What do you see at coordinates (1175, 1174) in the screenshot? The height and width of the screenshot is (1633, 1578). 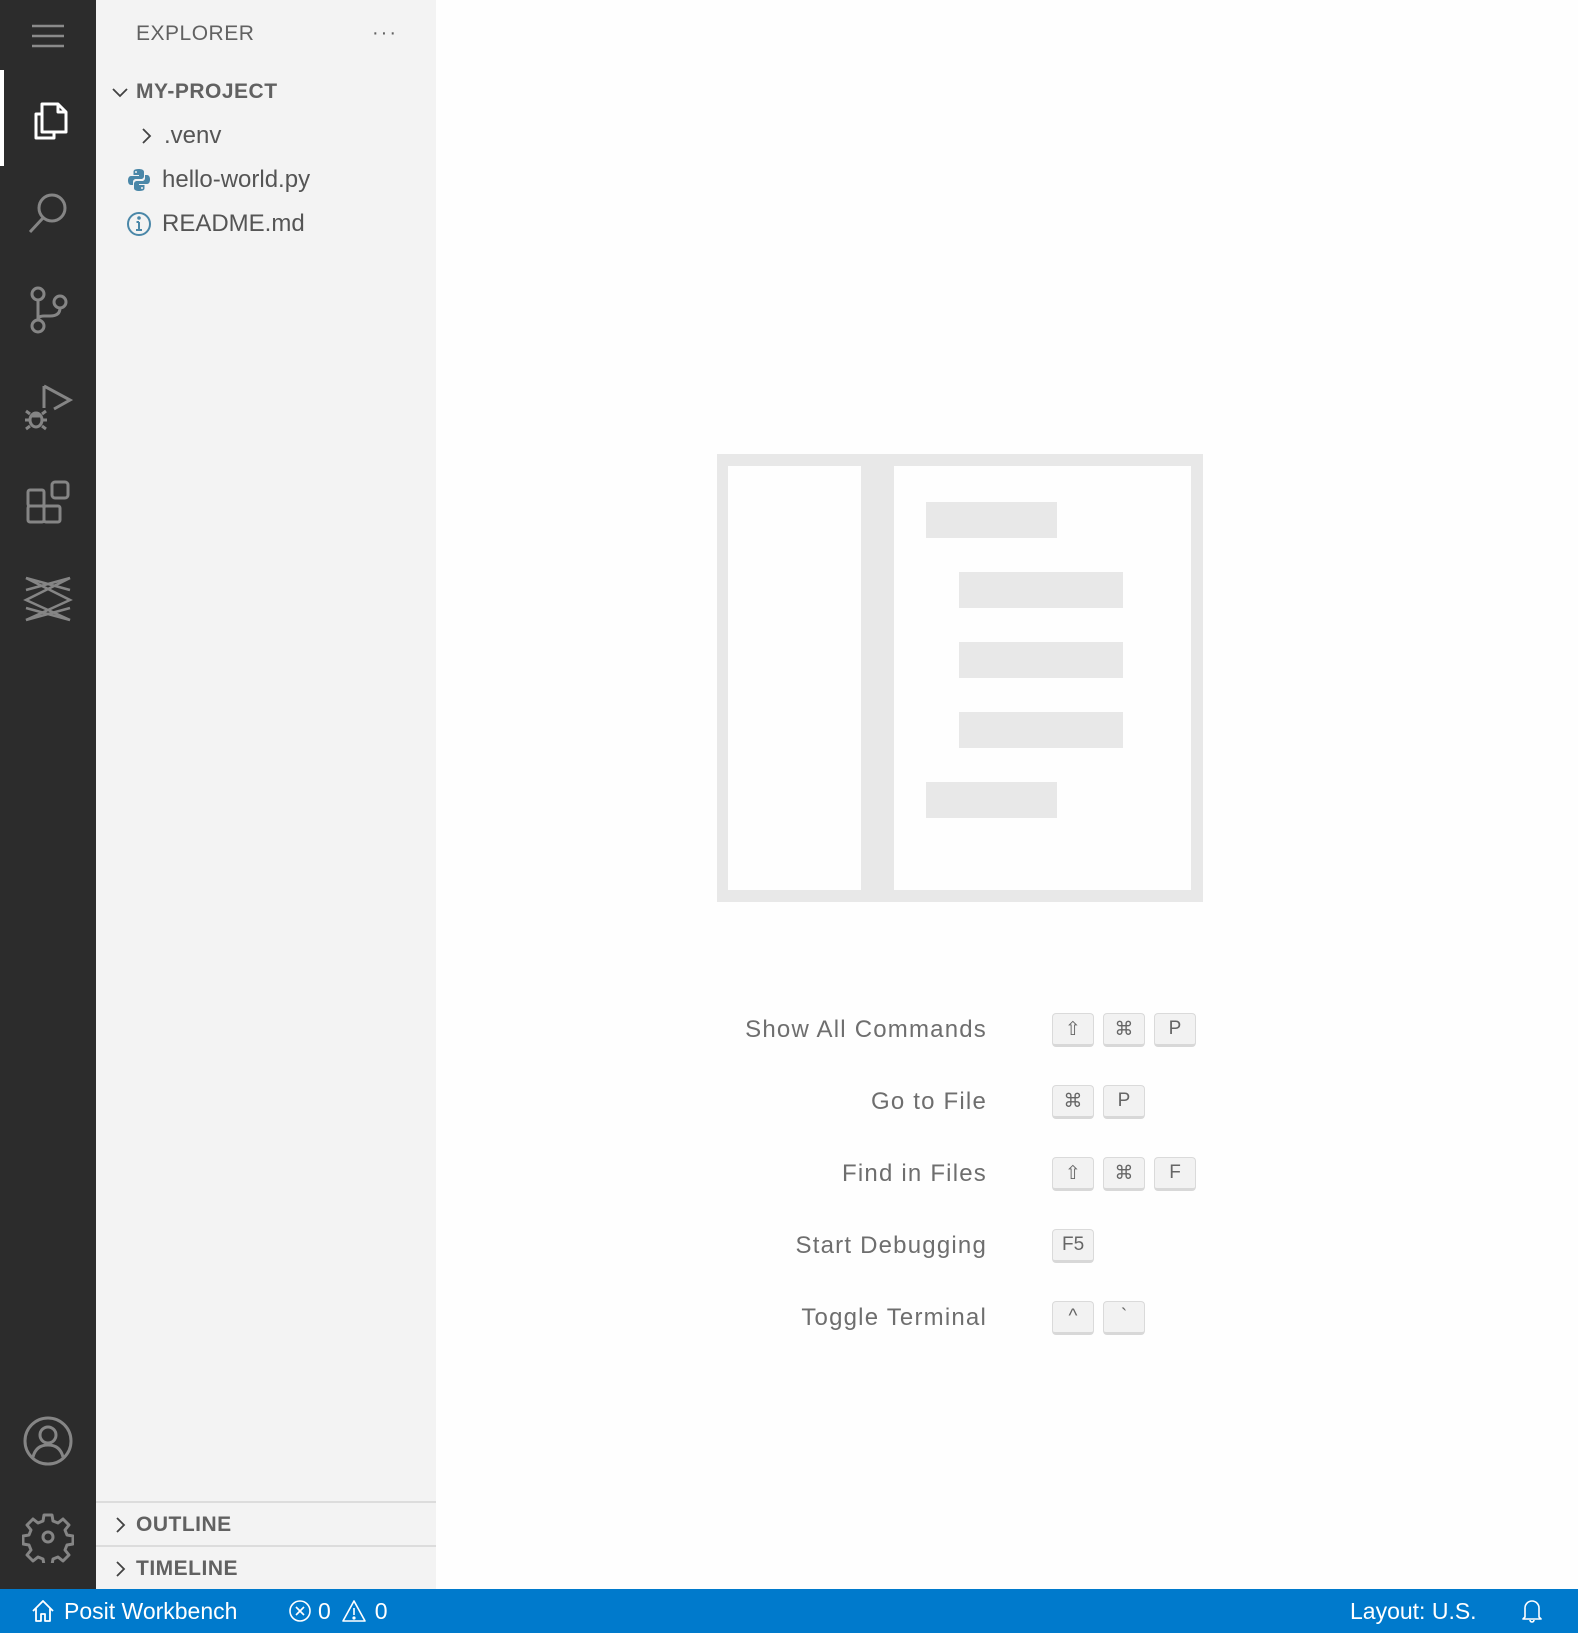 I see `key-f: F` at bounding box center [1175, 1174].